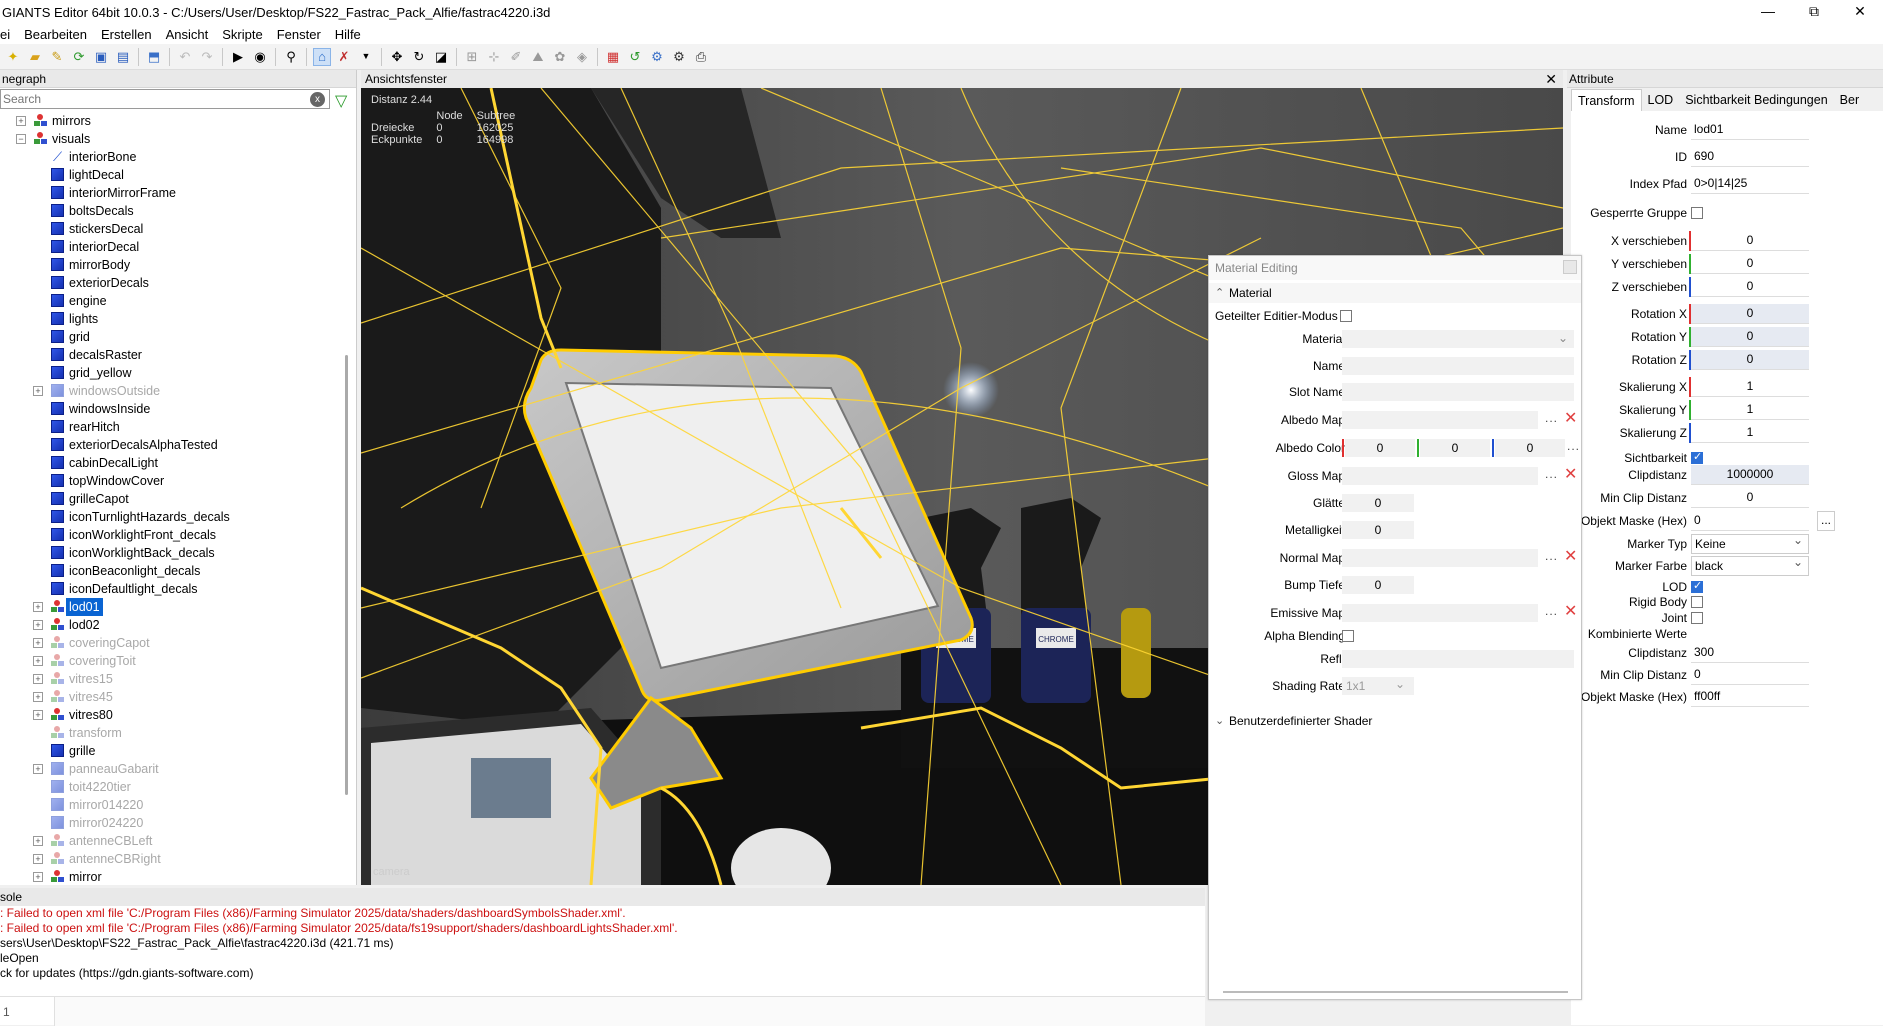 This screenshot has height=1026, width=1883. What do you see at coordinates (57, 57) in the screenshot?
I see `edit-icon: ✎` at bounding box center [57, 57].